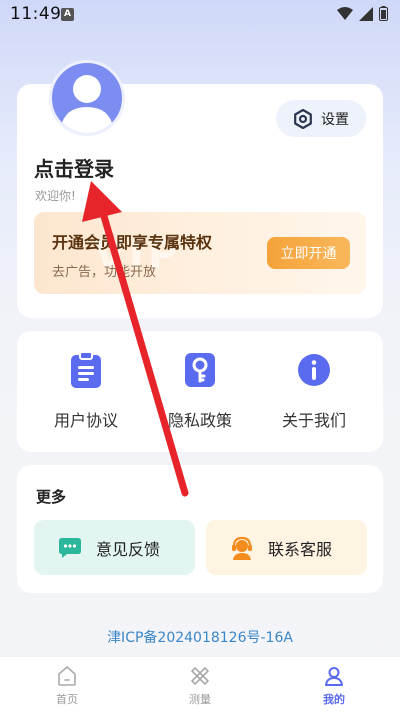 Image resolution: width=400 pixels, height=712 pixels. I want to click on chat-bubble-icon, so click(70, 547).